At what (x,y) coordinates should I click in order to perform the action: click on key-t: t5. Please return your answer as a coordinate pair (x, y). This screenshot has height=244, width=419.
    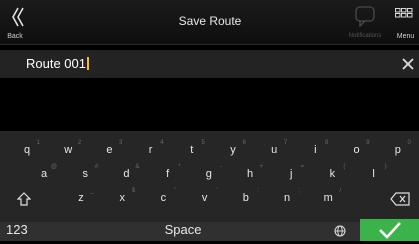
    Looking at the image, I should click on (192, 151).